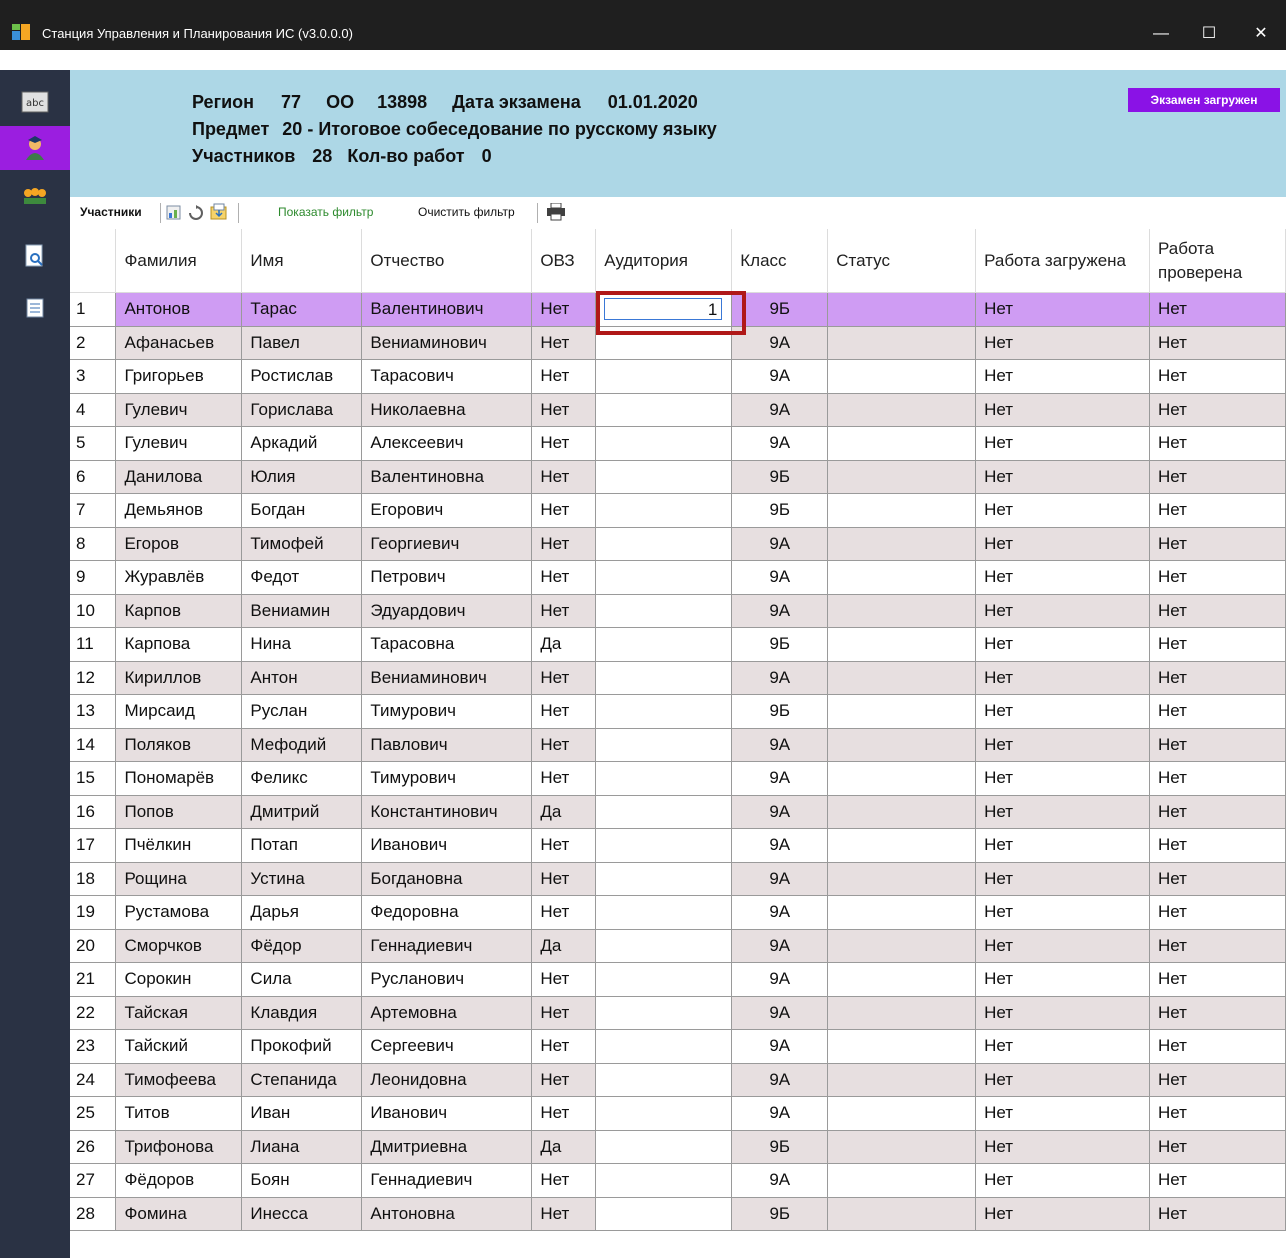 The image size is (1286, 1258). Describe the element at coordinates (678, 611) in the screenshot. I see `table-row: 10 Карпов Вениамин Эдуардович Нет 9А Нет Нет` at that location.